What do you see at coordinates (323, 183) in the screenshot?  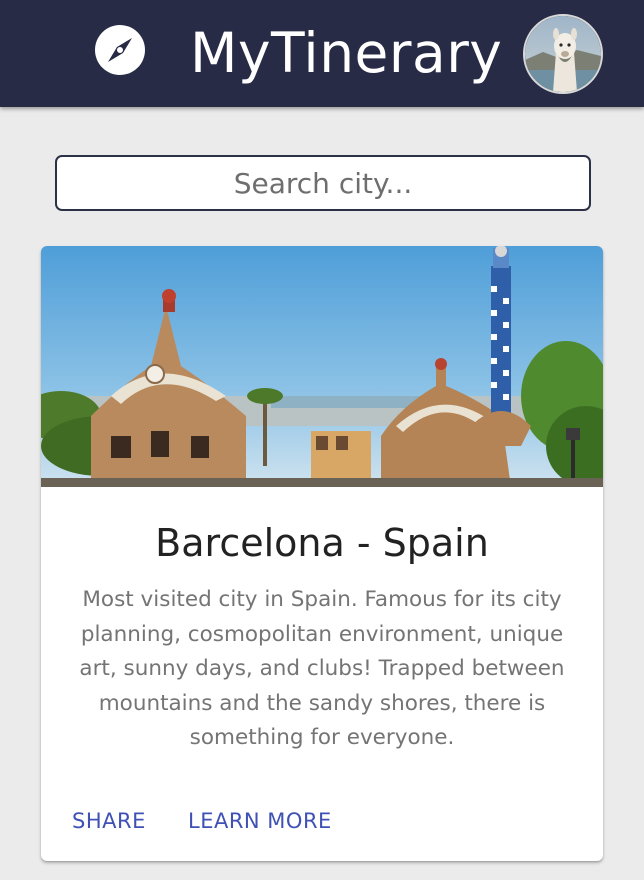 I see `search-input` at bounding box center [323, 183].